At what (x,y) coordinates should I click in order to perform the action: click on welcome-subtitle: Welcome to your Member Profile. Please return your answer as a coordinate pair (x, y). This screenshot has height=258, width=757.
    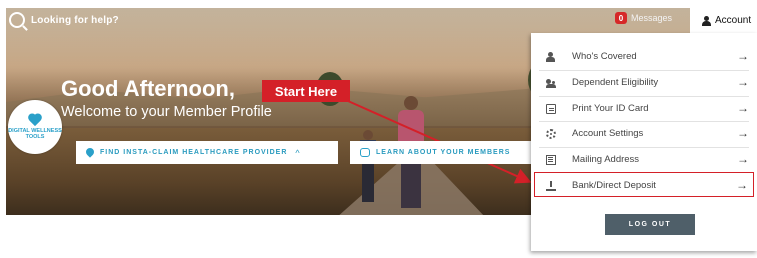
    Looking at the image, I should click on (166, 112).